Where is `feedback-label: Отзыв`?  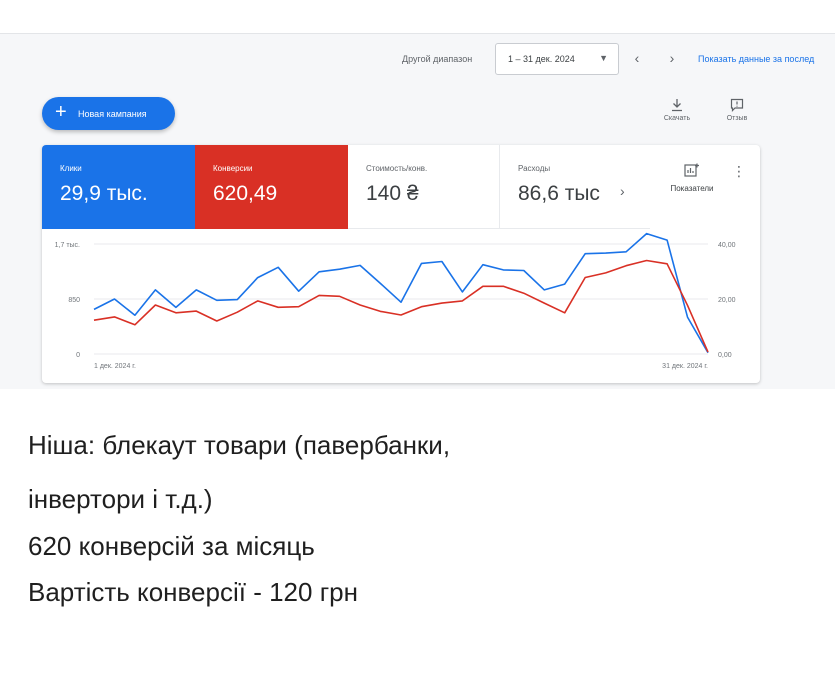
feedback-label: Отзыв is located at coordinates (737, 118).